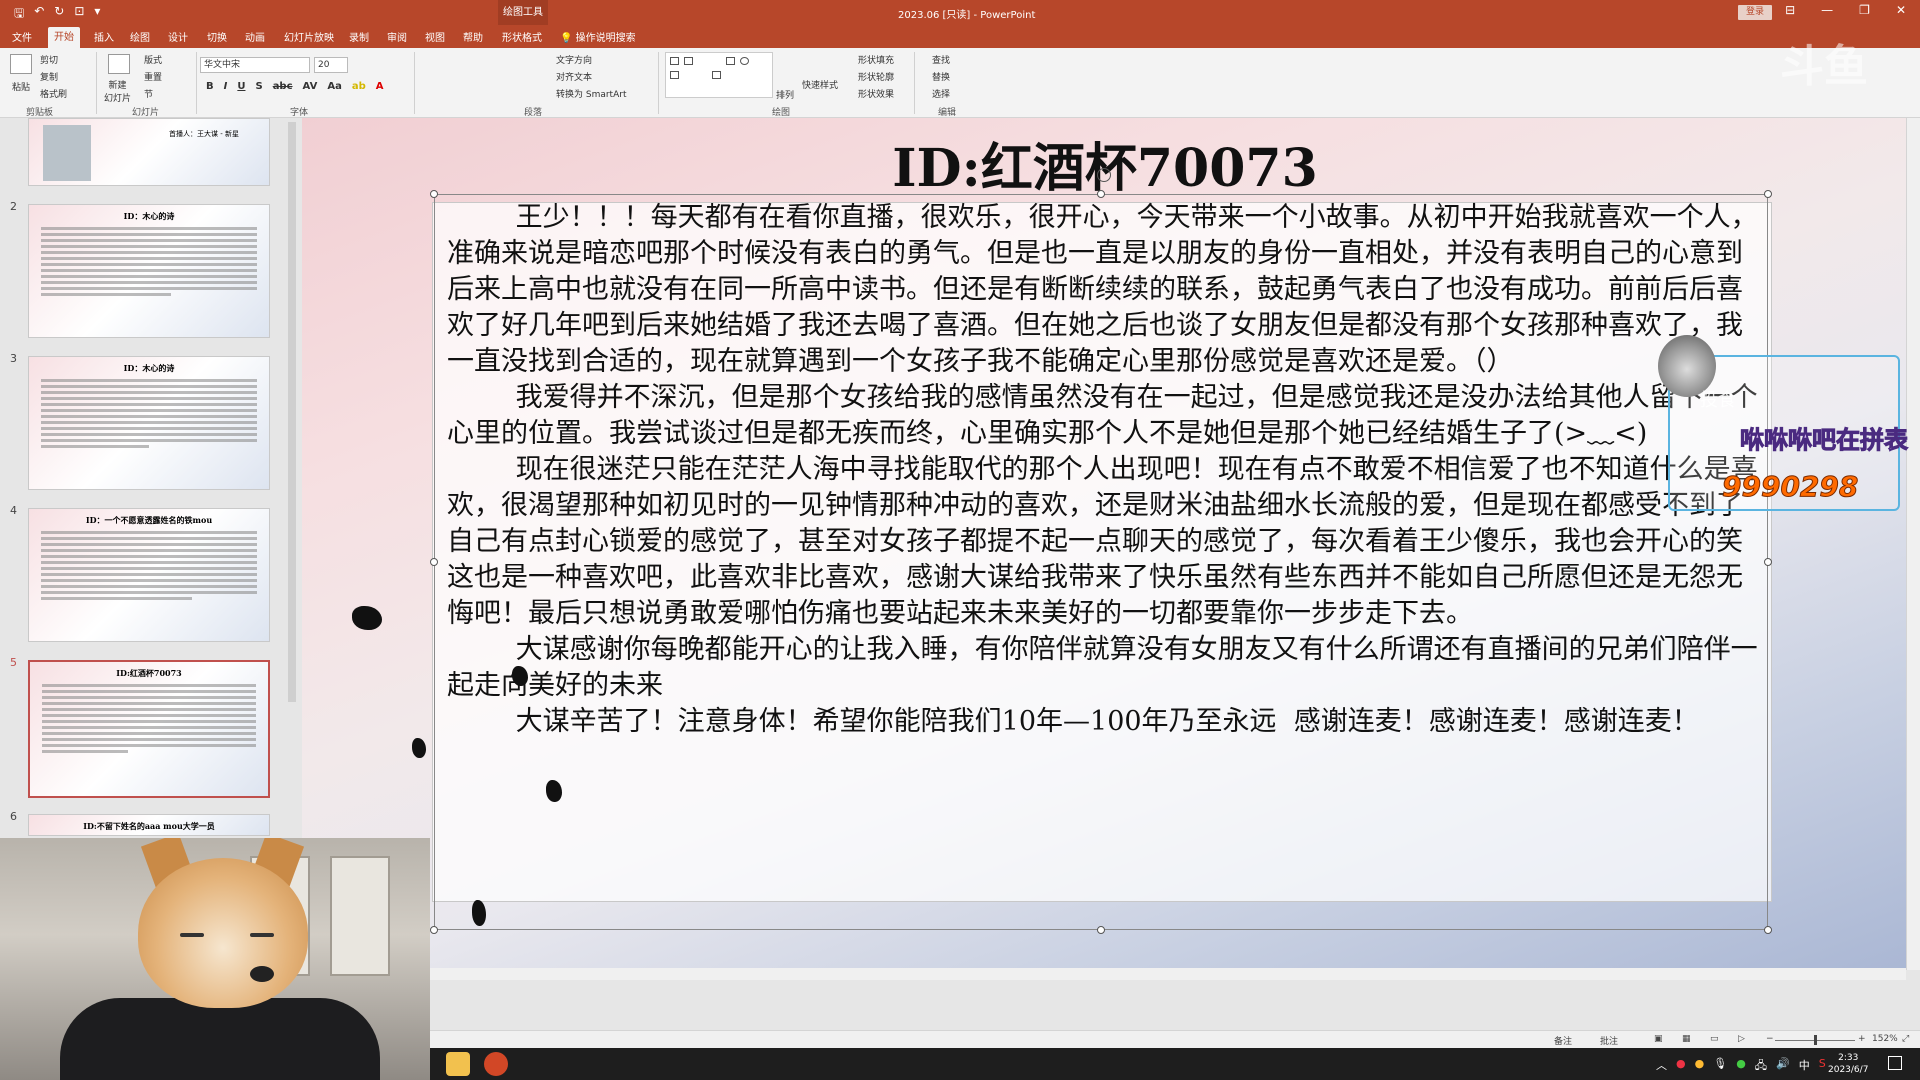  Describe the element at coordinates (53, 93) in the screenshot. I see `format-painter-button: 格式刷` at that location.